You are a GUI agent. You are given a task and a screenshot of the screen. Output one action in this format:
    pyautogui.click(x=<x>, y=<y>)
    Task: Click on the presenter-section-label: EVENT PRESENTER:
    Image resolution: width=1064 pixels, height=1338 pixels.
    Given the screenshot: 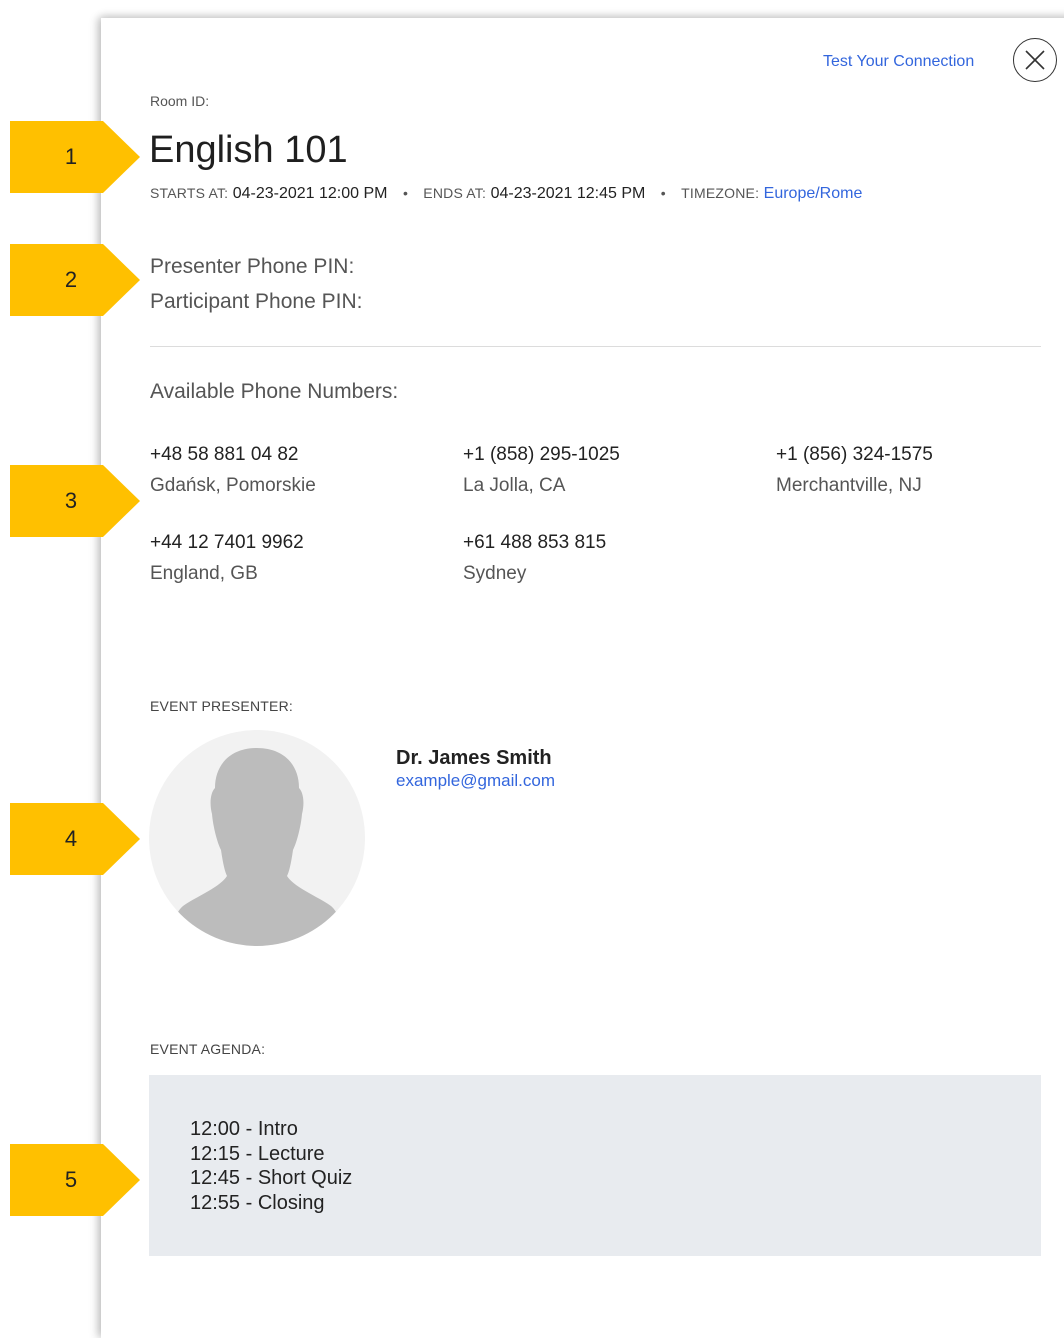 What is the action you would take?
    pyautogui.click(x=221, y=706)
    